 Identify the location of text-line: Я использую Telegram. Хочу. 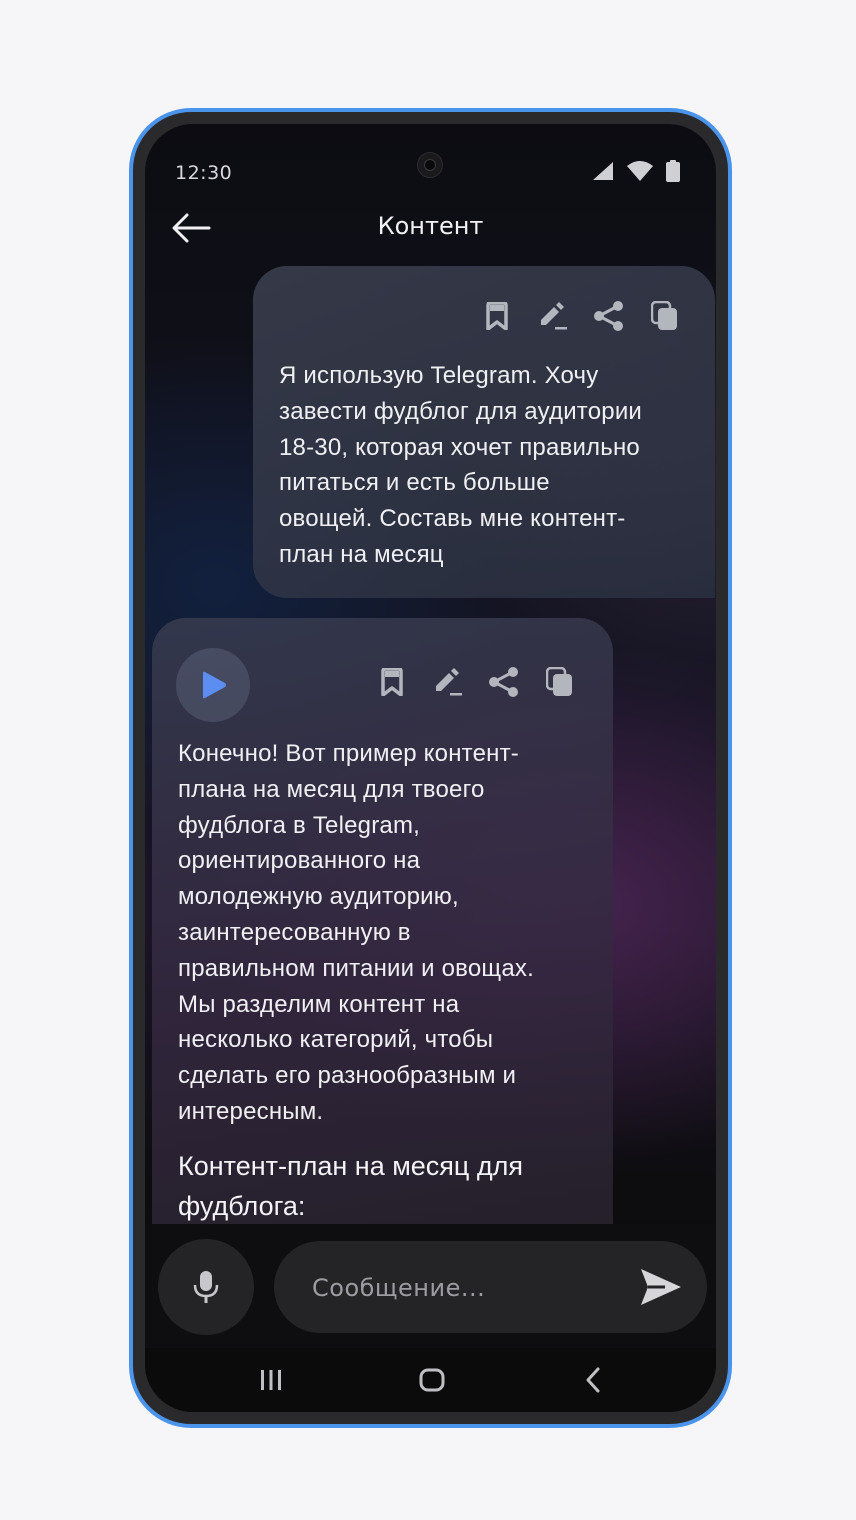
(439, 375).